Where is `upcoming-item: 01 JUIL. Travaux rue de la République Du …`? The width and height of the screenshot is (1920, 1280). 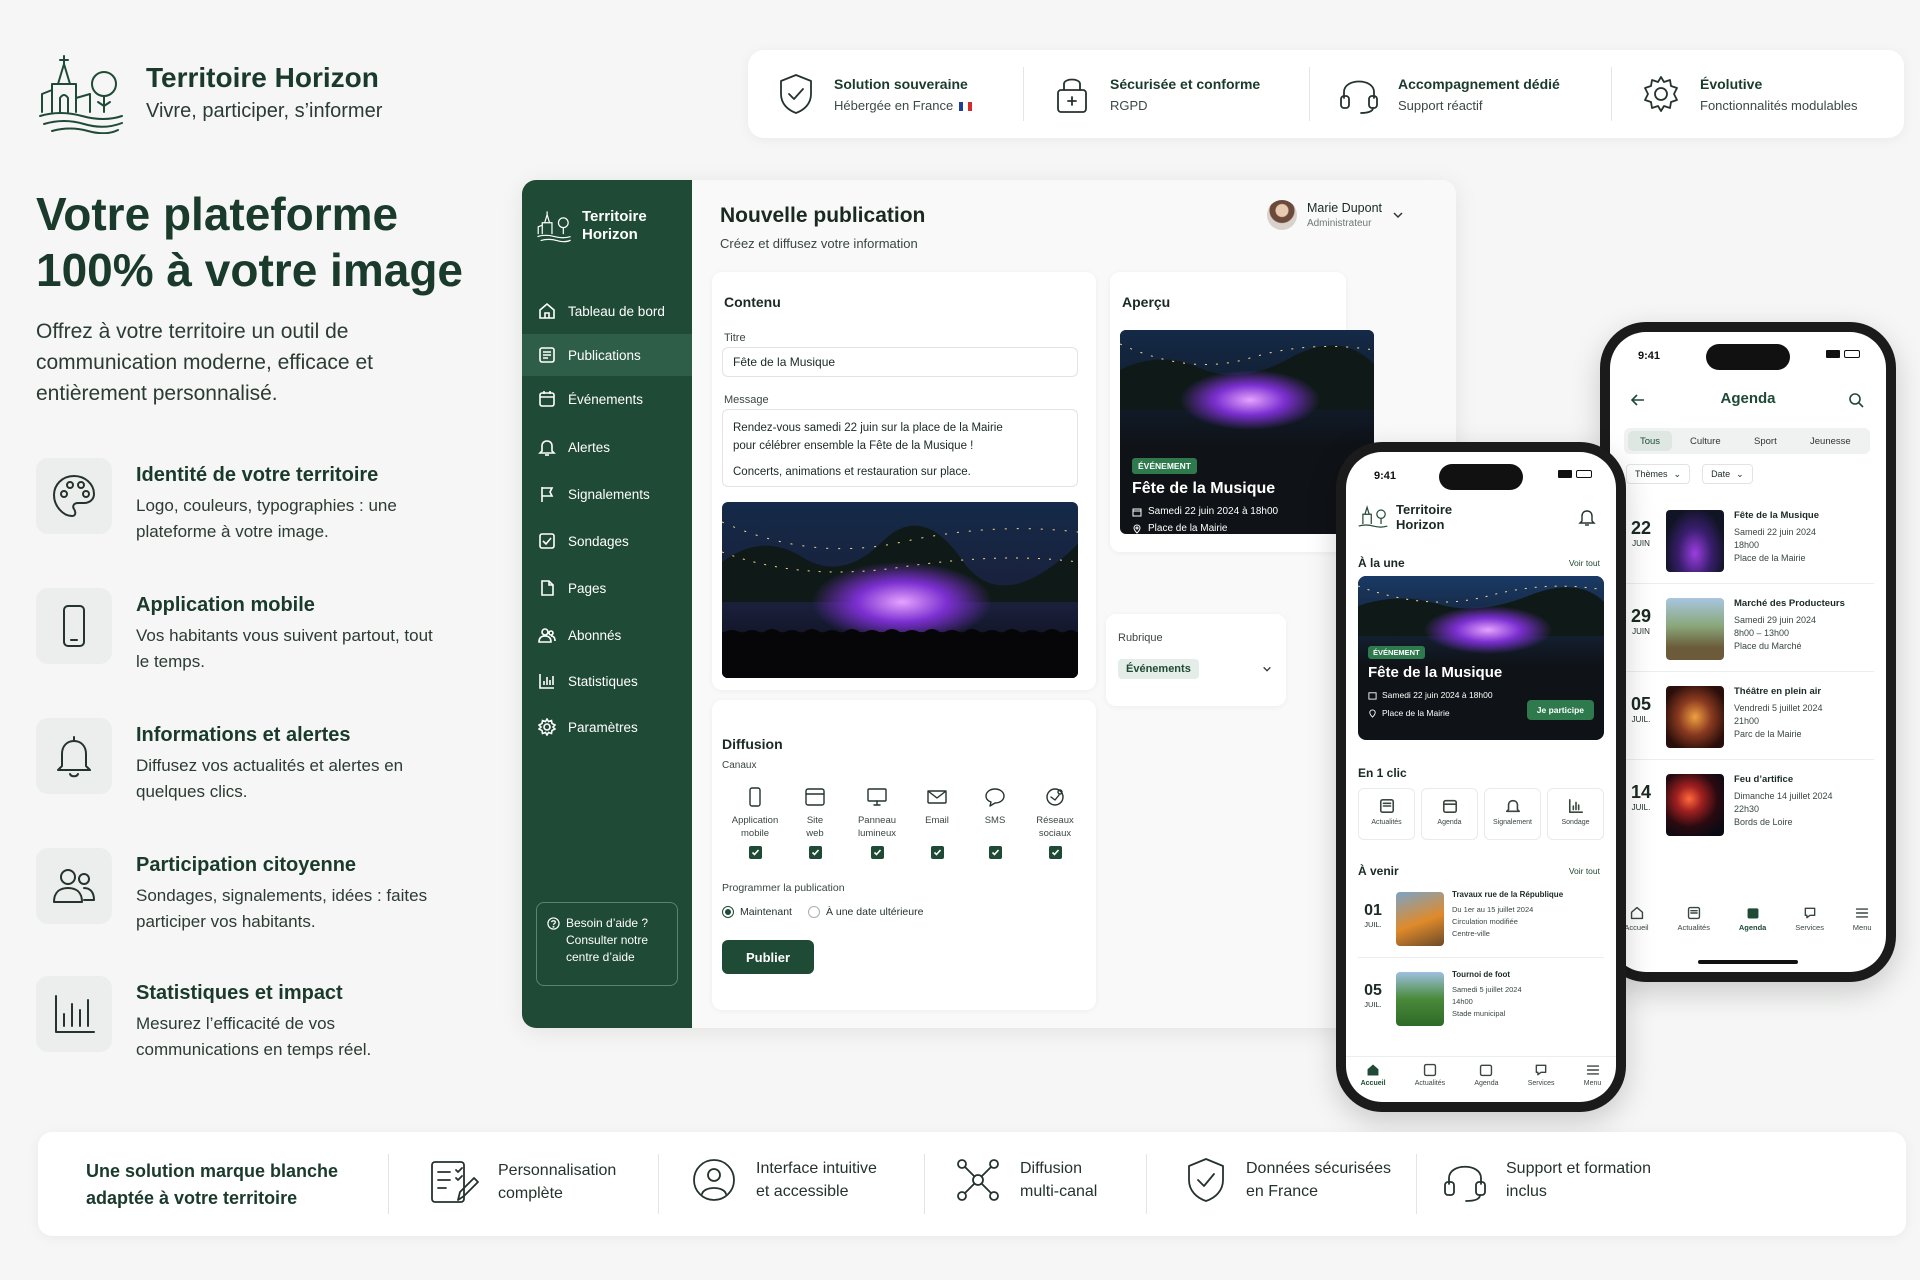
upcoming-item: 01 JUIL. Travaux rue de la République Du … is located at coordinates (1481, 920).